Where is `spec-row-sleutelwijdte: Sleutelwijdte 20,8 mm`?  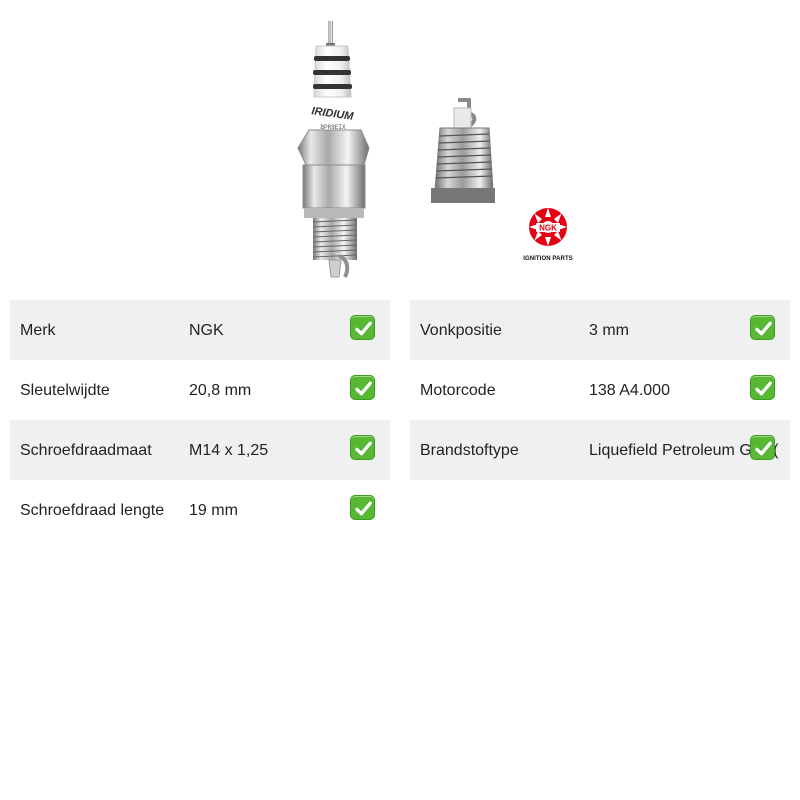
spec-row-sleutelwijdte: Sleutelwijdte 20,8 mm is located at coordinates (200, 390).